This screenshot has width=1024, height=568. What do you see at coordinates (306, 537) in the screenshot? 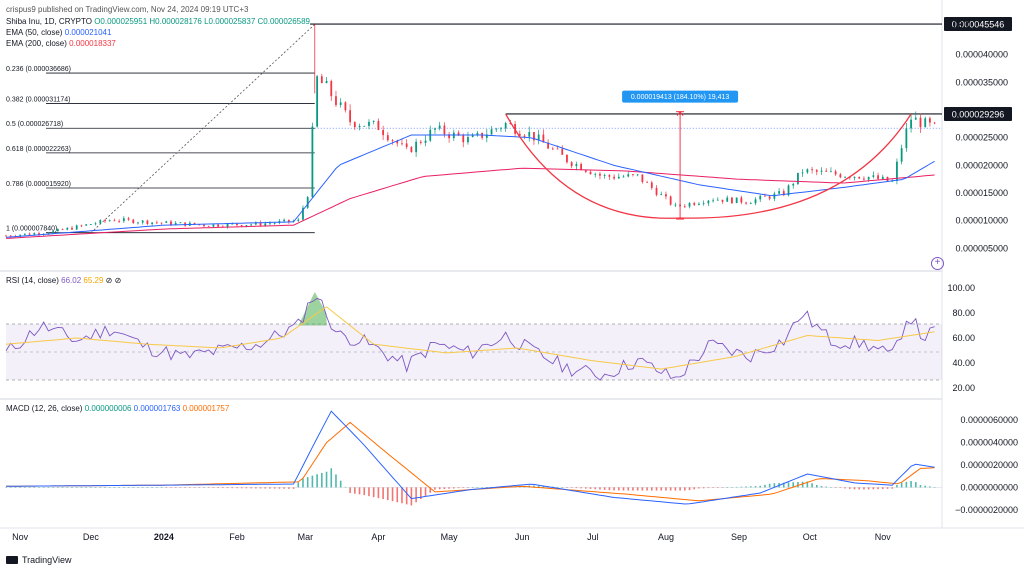
I see `time-axis-label: Mar` at bounding box center [306, 537].